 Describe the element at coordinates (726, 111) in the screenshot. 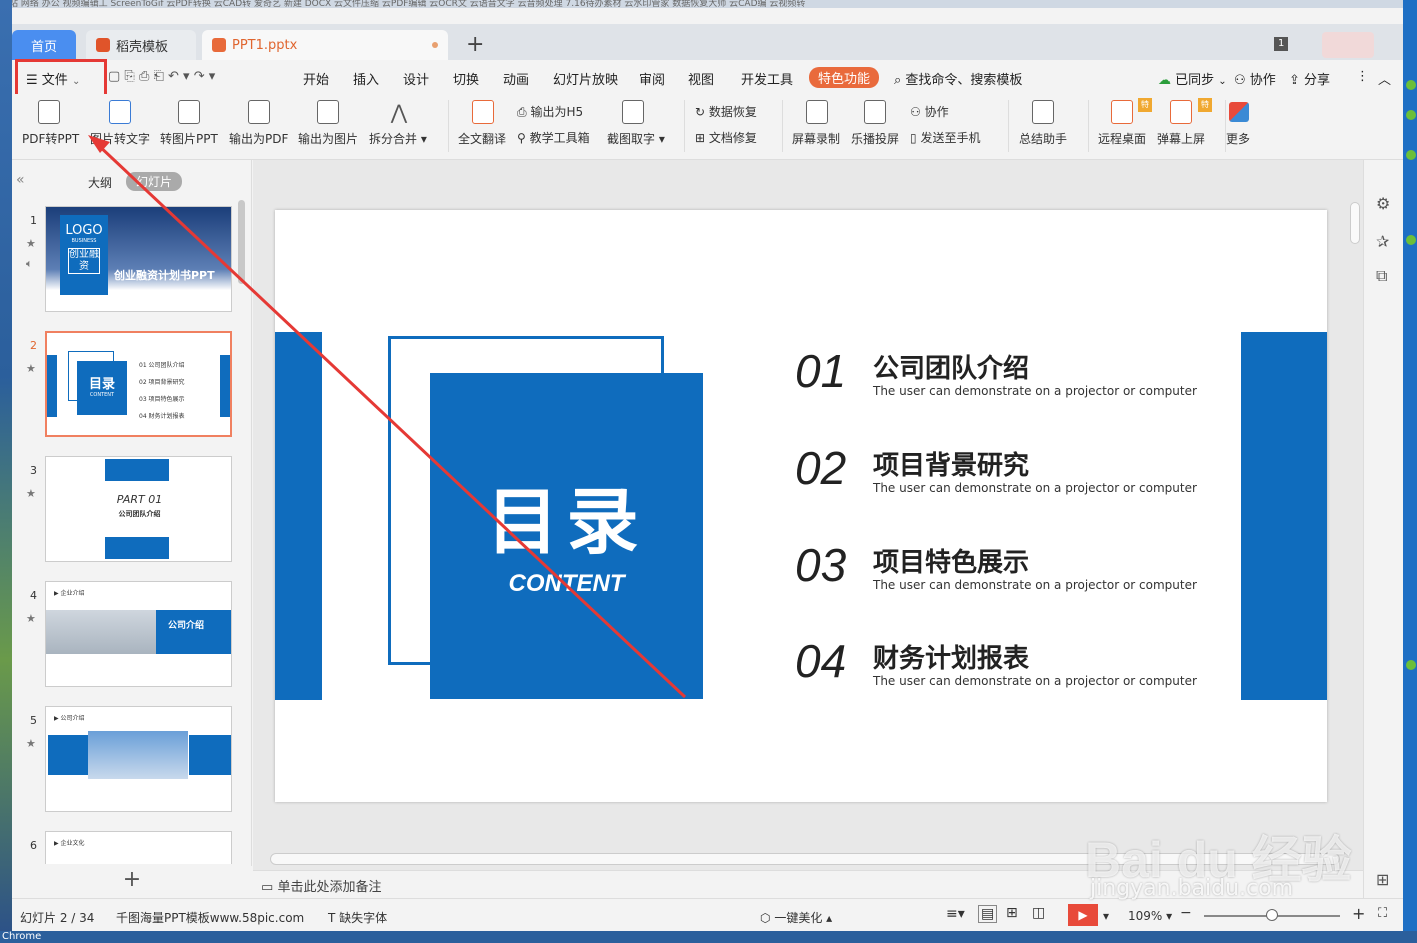

I see `data-recovery-button: ↻ 数据恢复` at that location.